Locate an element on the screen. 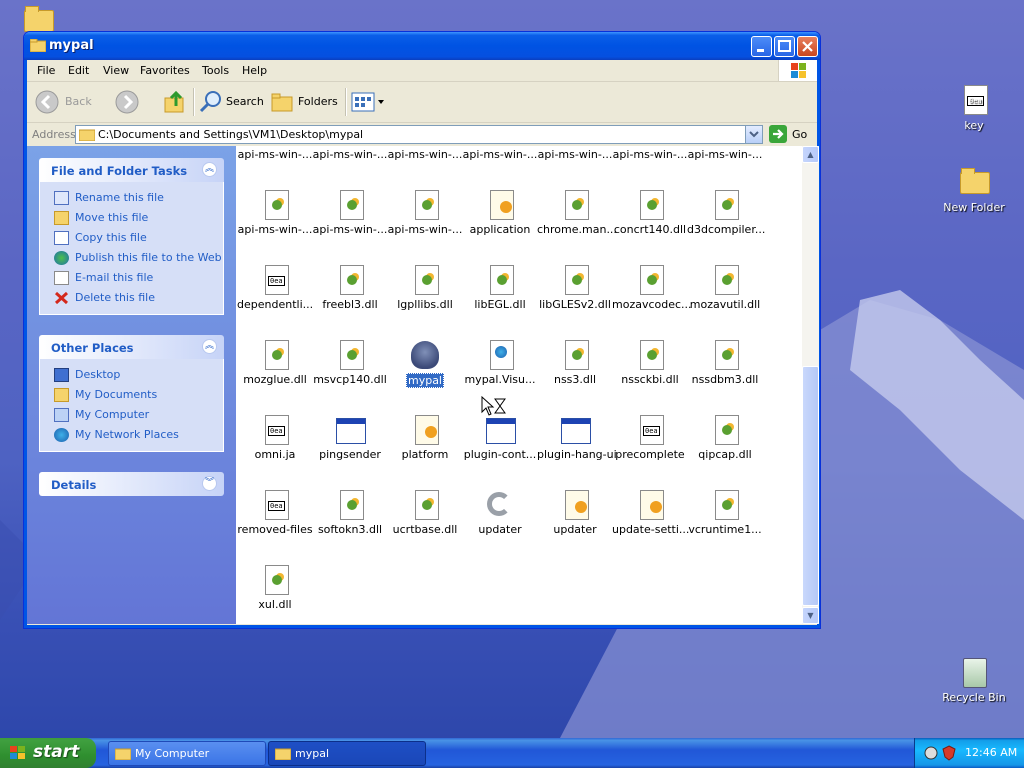  delete-icon is located at coordinates (61, 298).